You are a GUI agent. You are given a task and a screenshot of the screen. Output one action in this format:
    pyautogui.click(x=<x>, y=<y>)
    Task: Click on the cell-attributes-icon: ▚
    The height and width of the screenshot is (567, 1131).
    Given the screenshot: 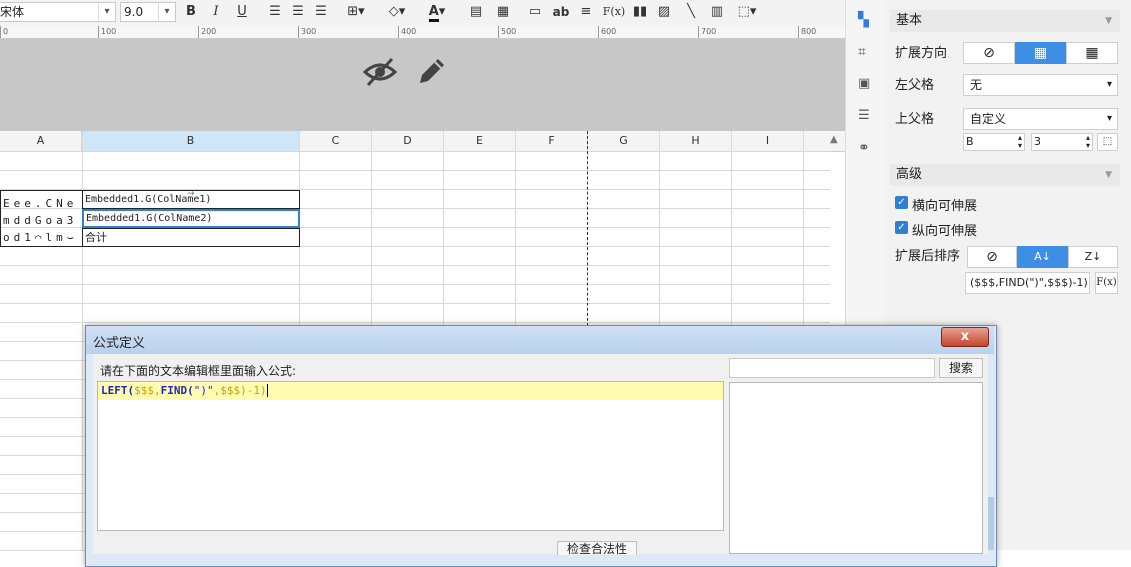 What is the action you would take?
    pyautogui.click(x=866, y=20)
    